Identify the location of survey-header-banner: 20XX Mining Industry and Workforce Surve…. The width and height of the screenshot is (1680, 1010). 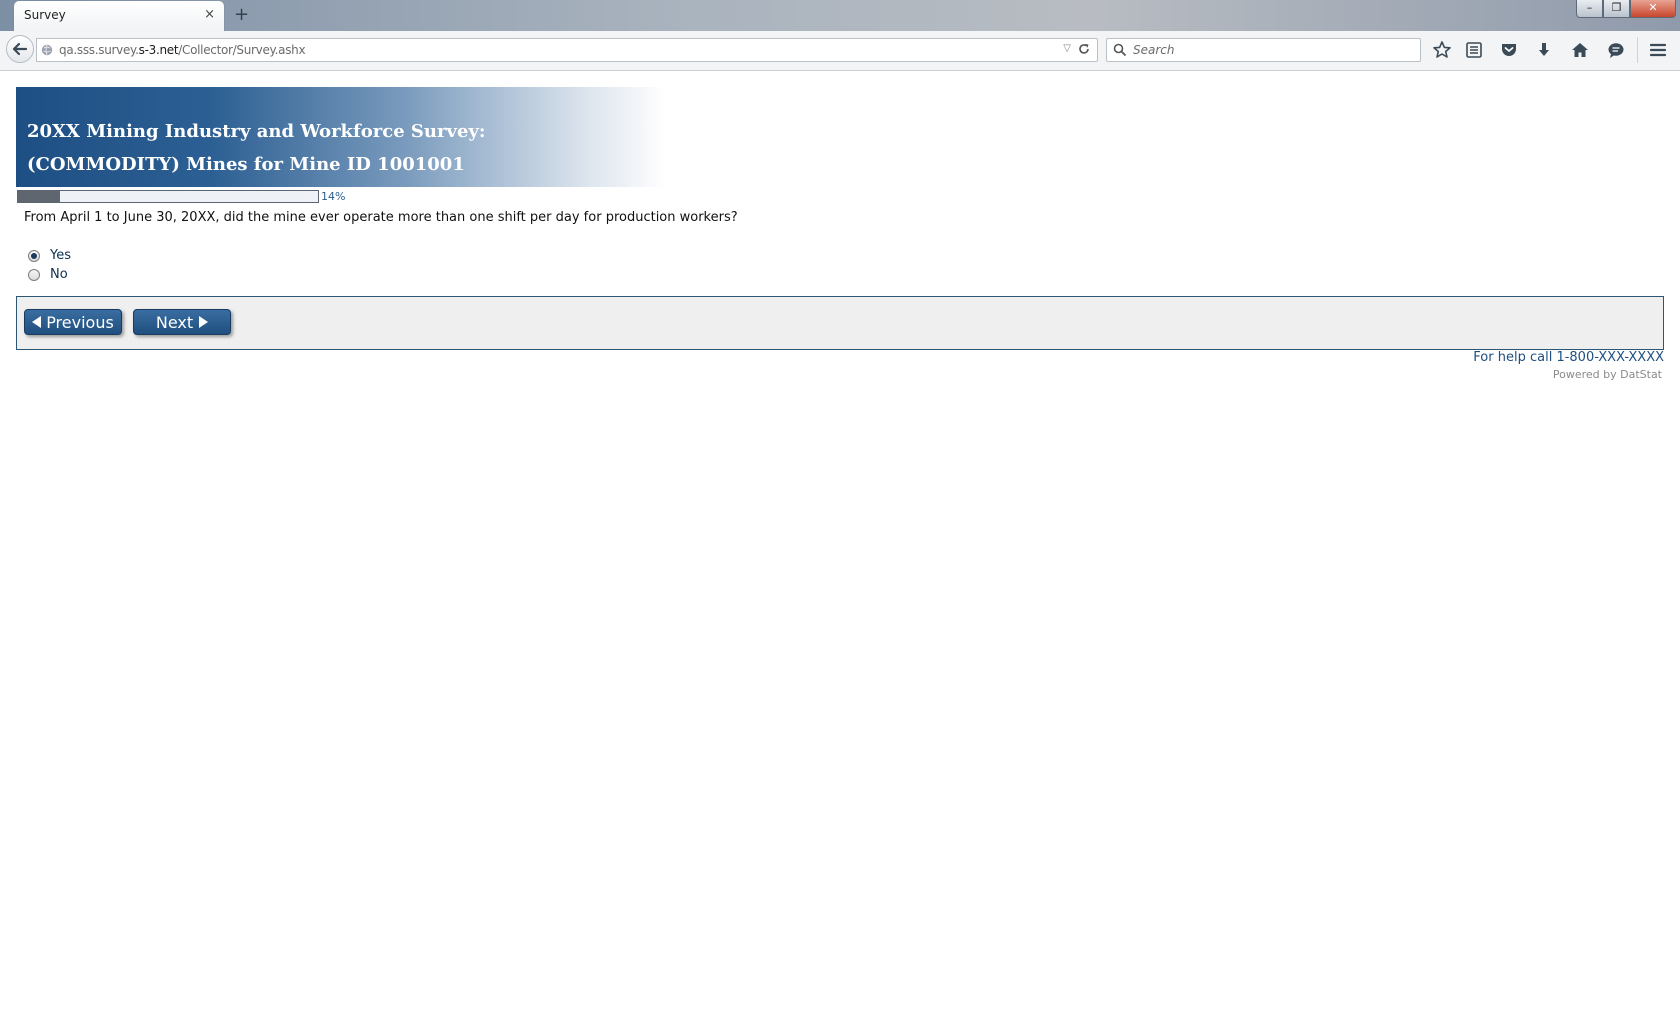
(341, 137).